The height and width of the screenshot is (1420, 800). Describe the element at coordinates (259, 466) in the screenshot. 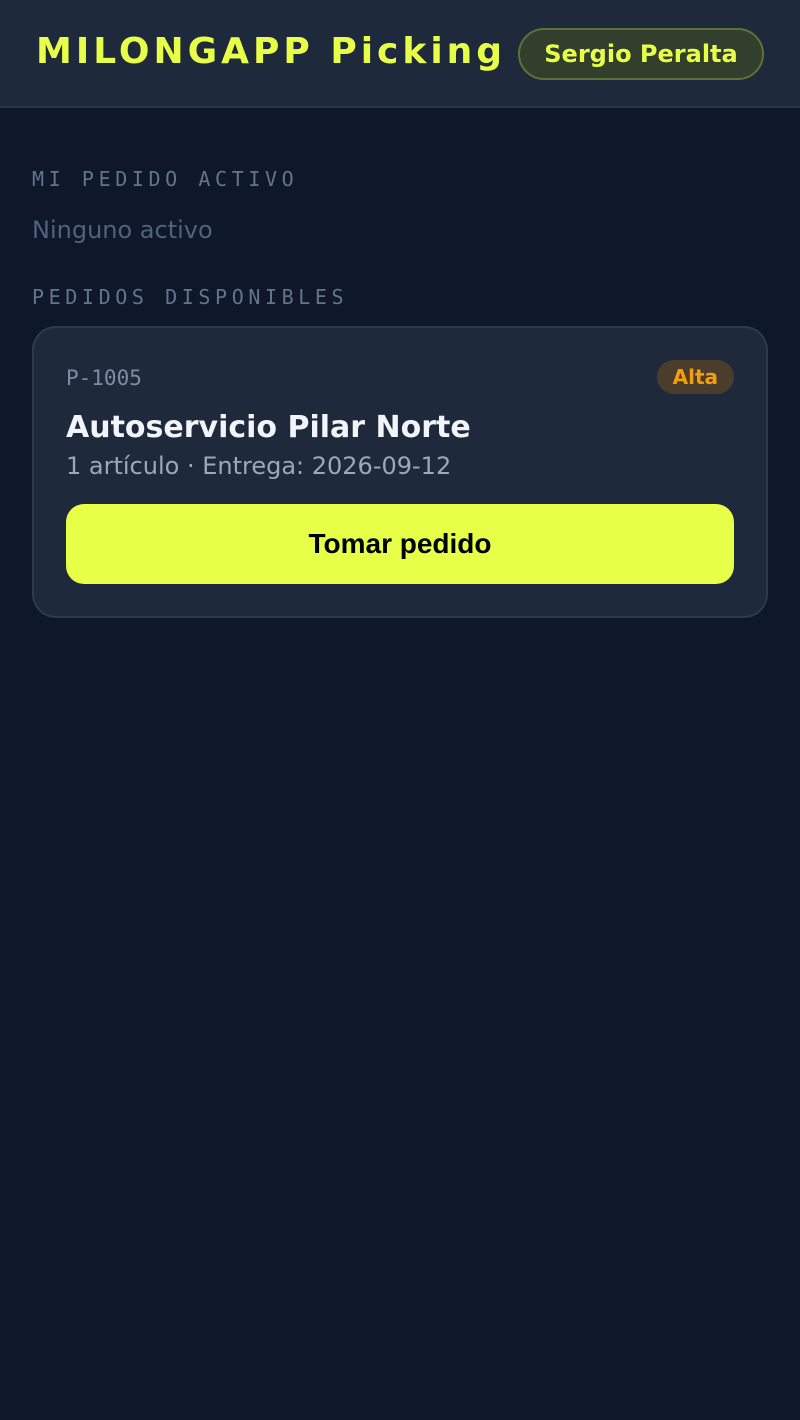

I see `order-meta: 1 artículo · Entrega: 2026-09-12` at that location.